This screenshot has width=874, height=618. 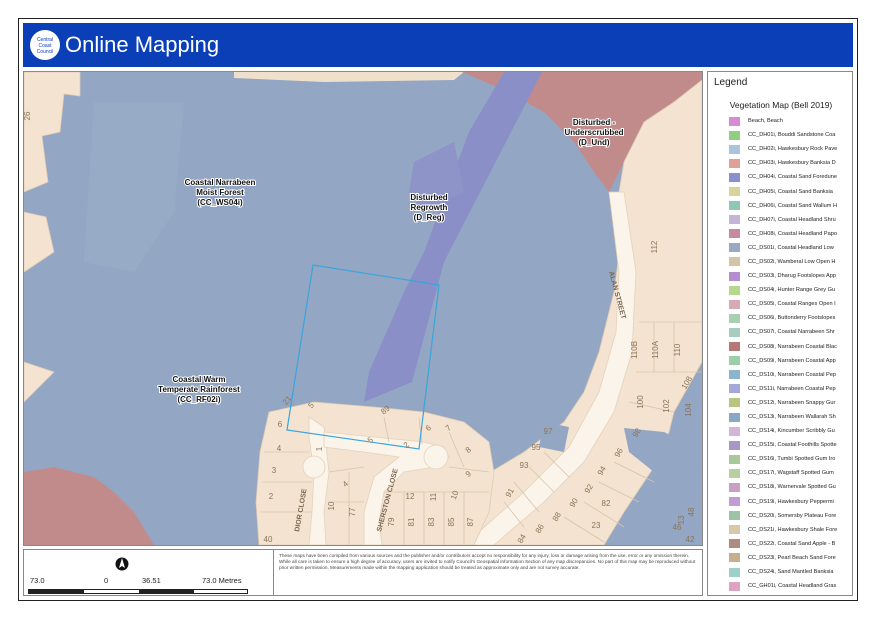 What do you see at coordinates (428, 197) in the screenshot?
I see `veg-label-disturbed-regrowth: Disturbed` at bounding box center [428, 197].